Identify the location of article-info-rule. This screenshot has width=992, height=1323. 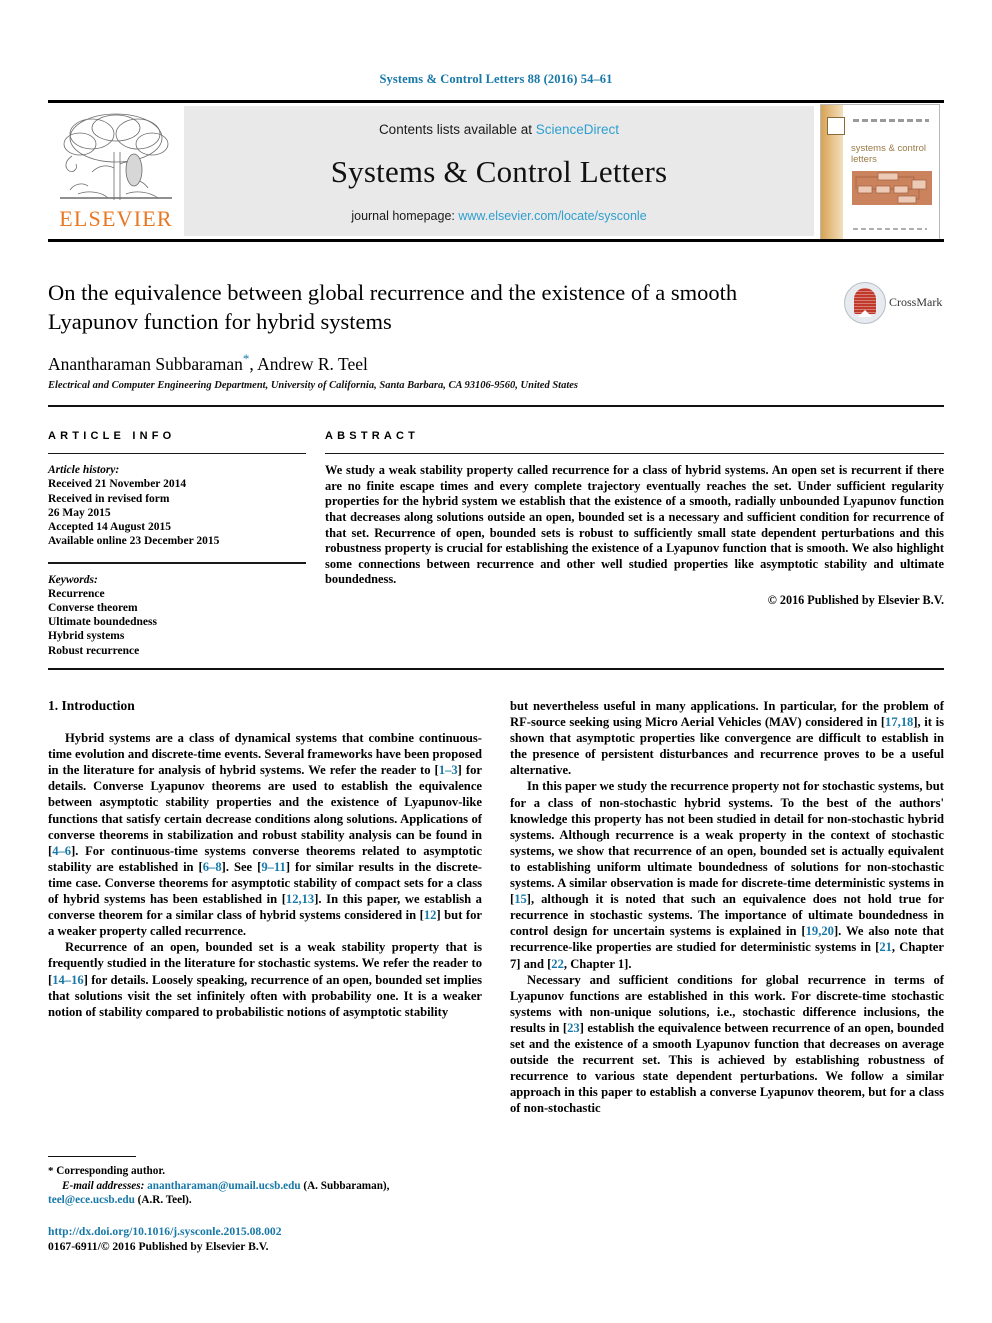
(177, 454).